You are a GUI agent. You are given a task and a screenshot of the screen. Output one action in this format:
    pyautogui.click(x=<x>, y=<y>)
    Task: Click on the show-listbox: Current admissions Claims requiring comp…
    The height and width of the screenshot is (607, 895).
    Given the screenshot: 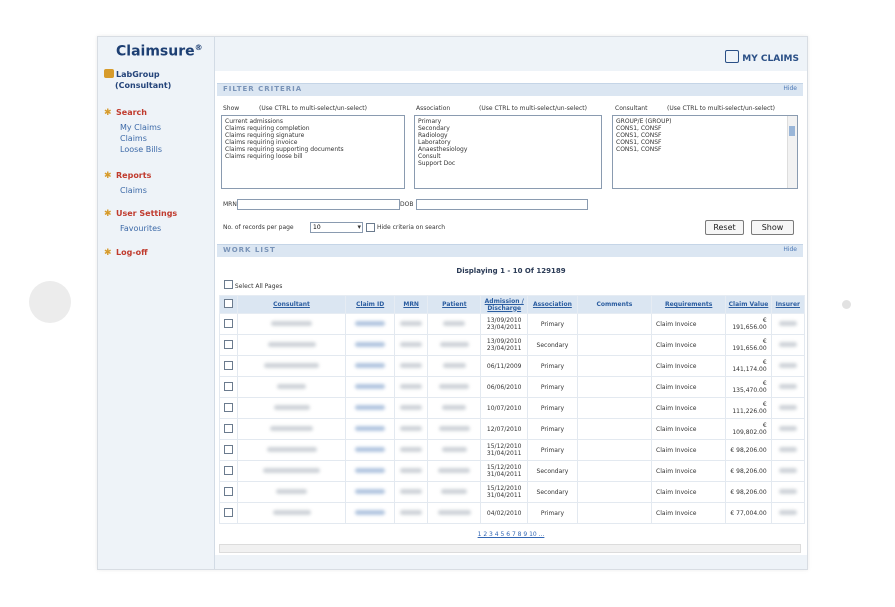 What is the action you would take?
    pyautogui.click(x=313, y=152)
    